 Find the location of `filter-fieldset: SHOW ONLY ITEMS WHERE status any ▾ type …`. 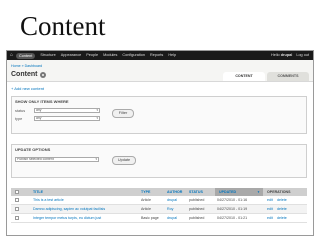

filter-fieldset: SHOW ONLY ITEMS WHERE status any ▾ type … is located at coordinates (159, 115).